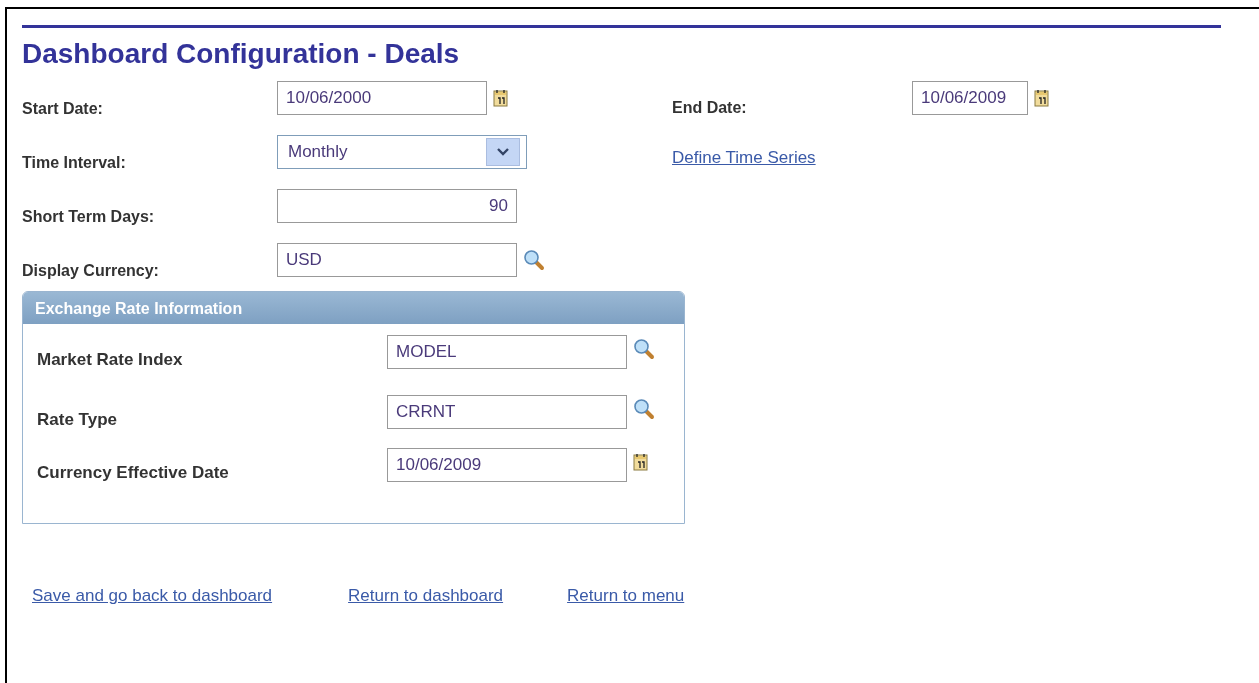  What do you see at coordinates (426, 596) in the screenshot?
I see `nav-link: Return to dashboard` at bounding box center [426, 596].